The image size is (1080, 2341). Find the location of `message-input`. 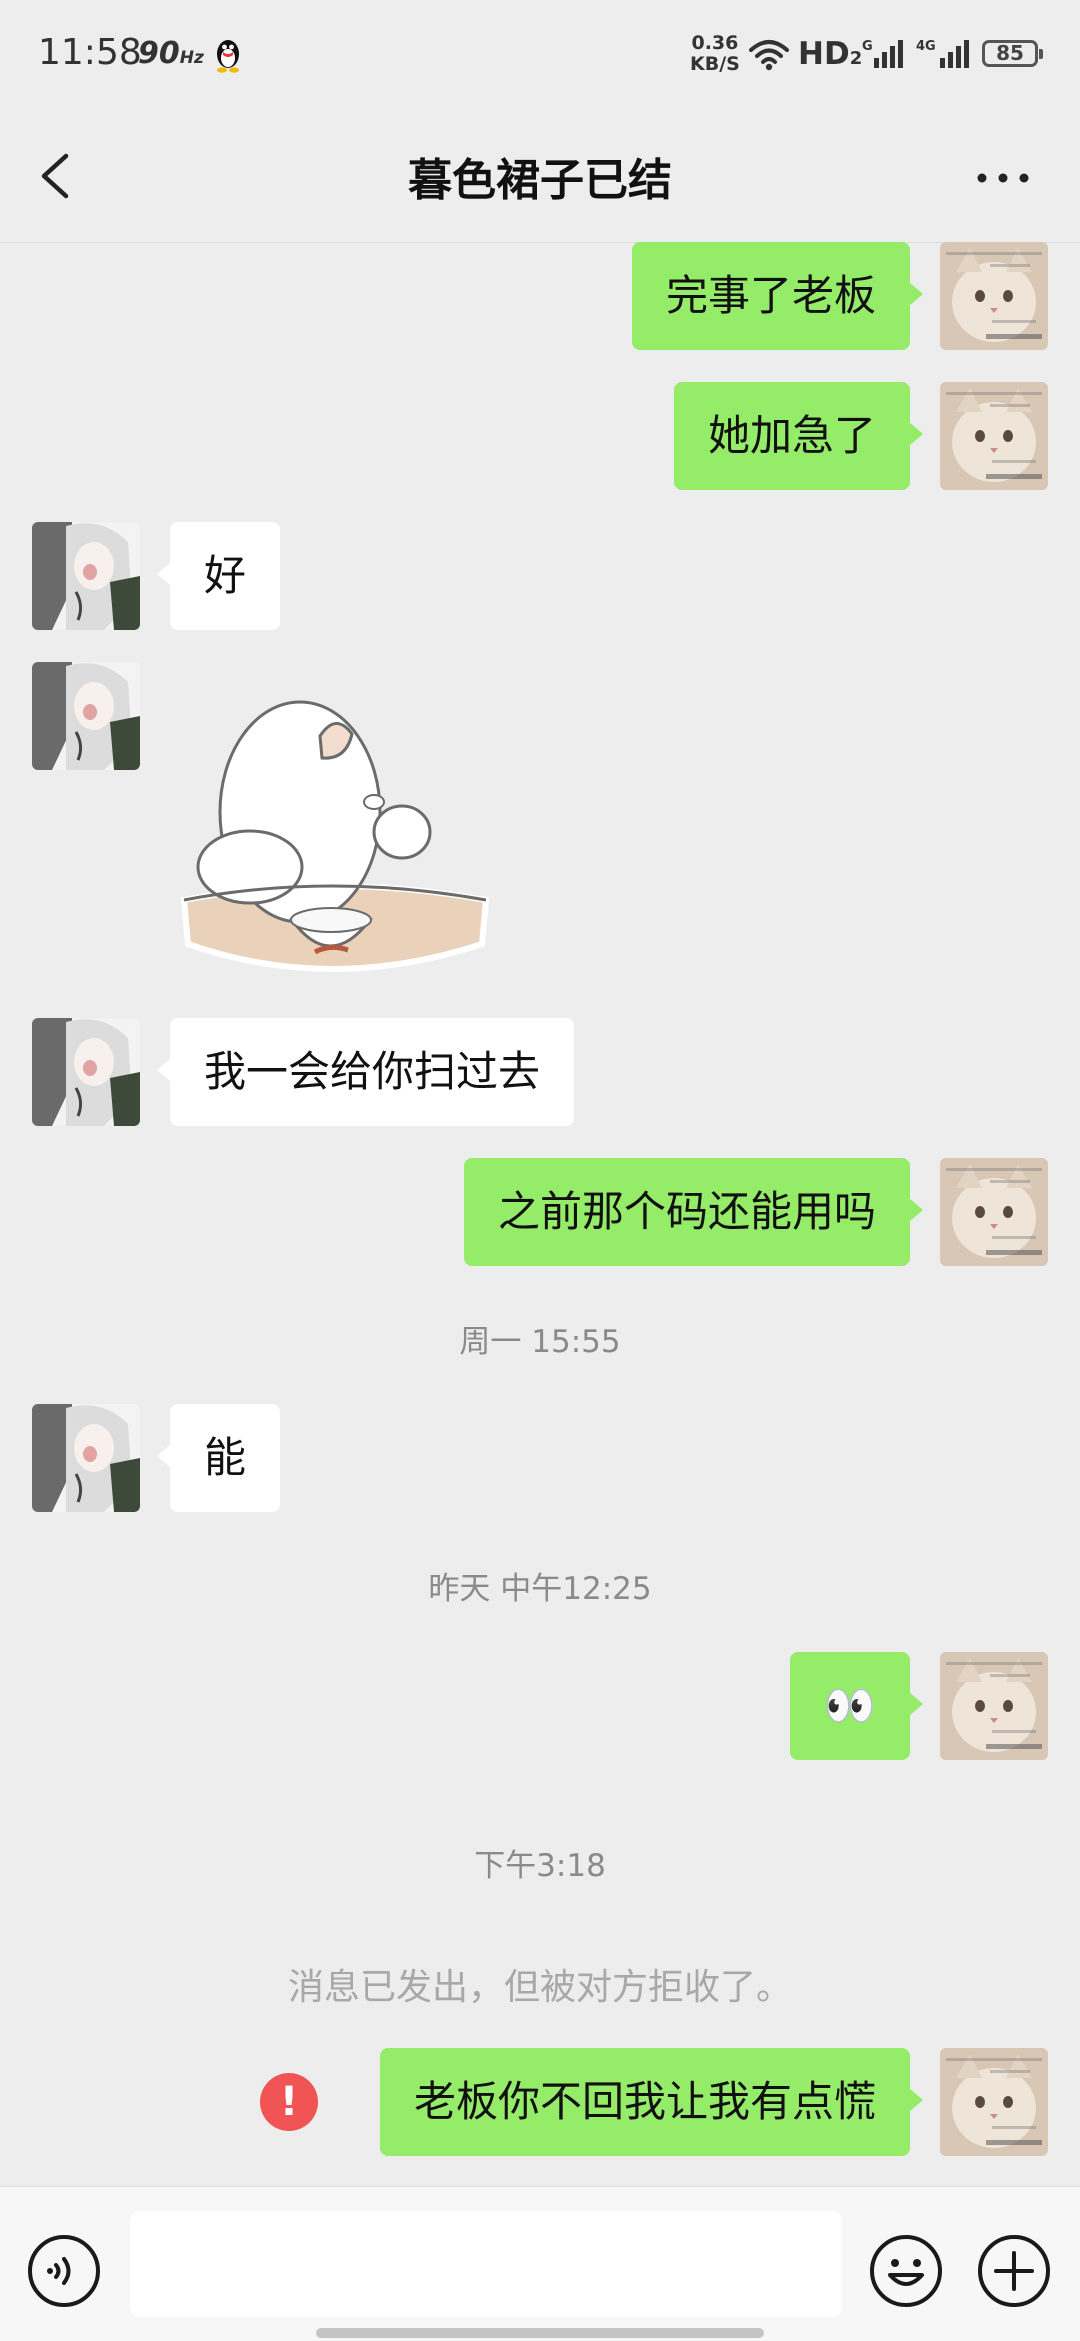

message-input is located at coordinates (486, 2264).